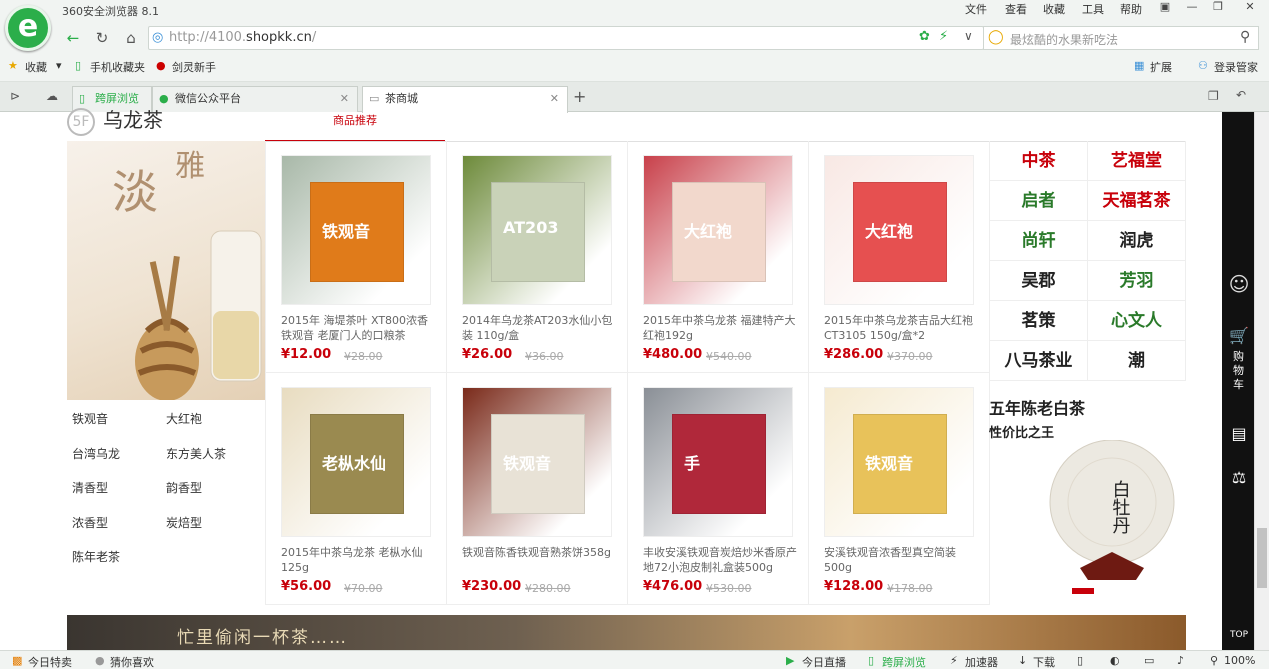 This screenshot has width=1269, height=670. What do you see at coordinates (194, 67) in the screenshot?
I see `bookmark-jianling: 剑灵新手` at bounding box center [194, 67].